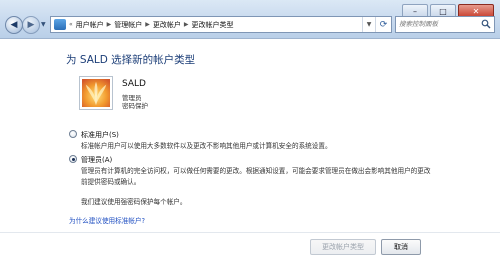 This screenshot has height=280, width=500. I want to click on address-dropdown-icon: ▼, so click(368, 24).